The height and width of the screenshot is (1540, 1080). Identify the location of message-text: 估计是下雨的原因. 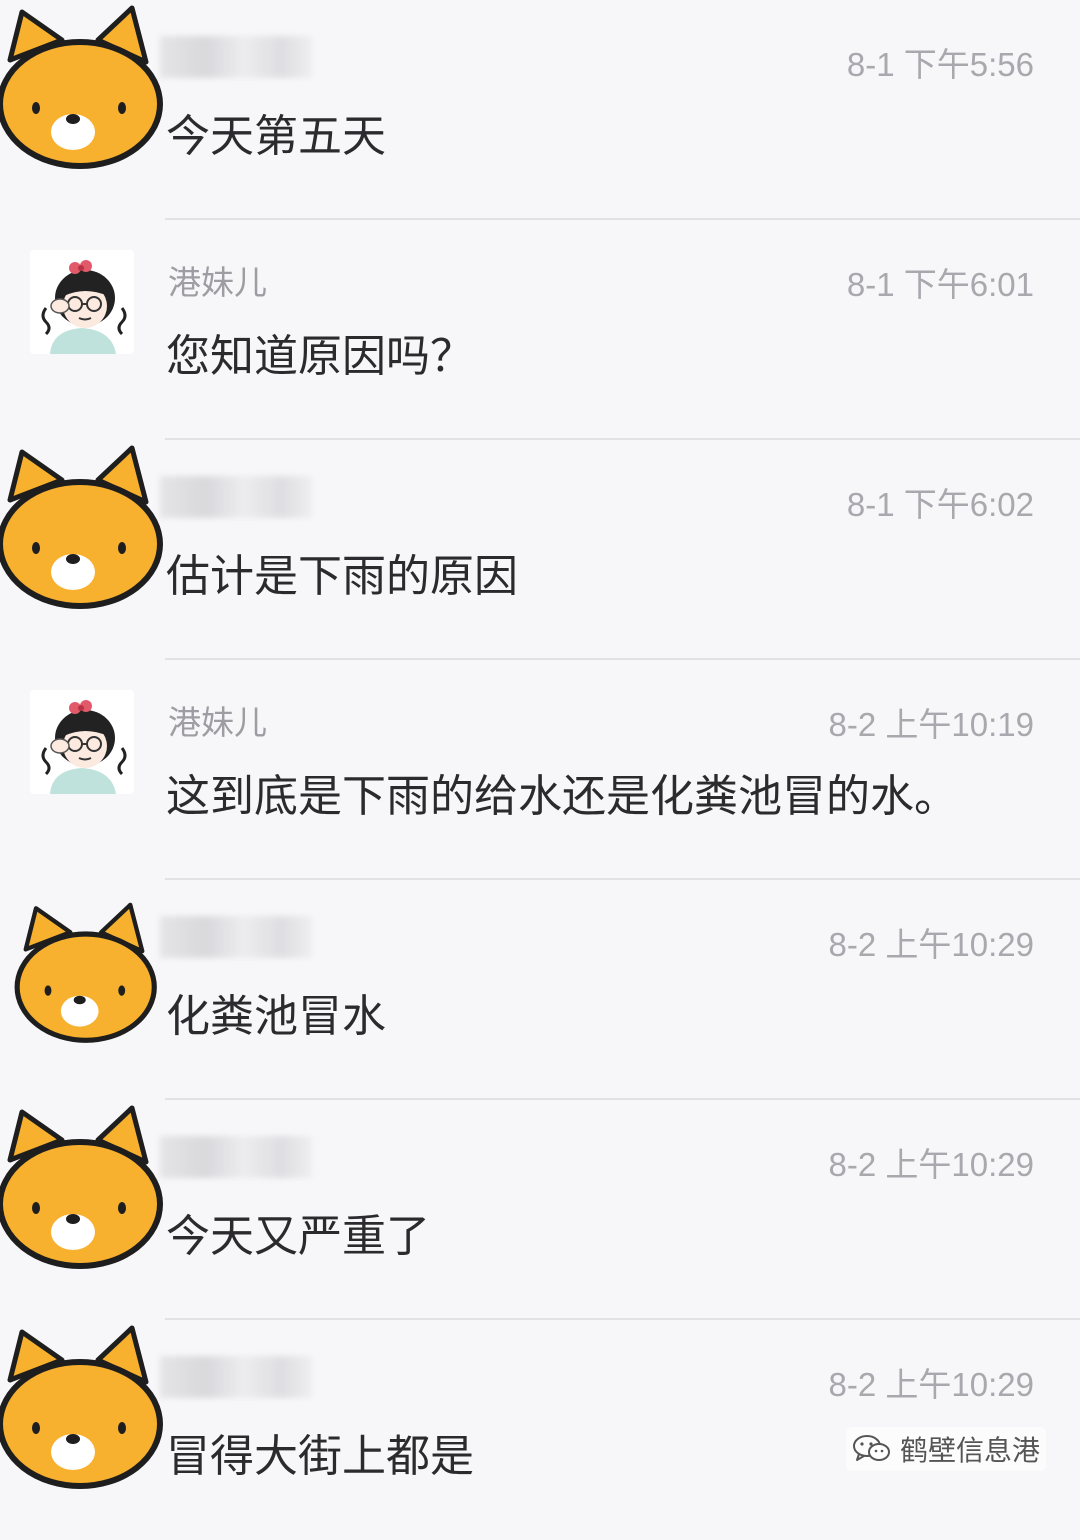
(342, 576).